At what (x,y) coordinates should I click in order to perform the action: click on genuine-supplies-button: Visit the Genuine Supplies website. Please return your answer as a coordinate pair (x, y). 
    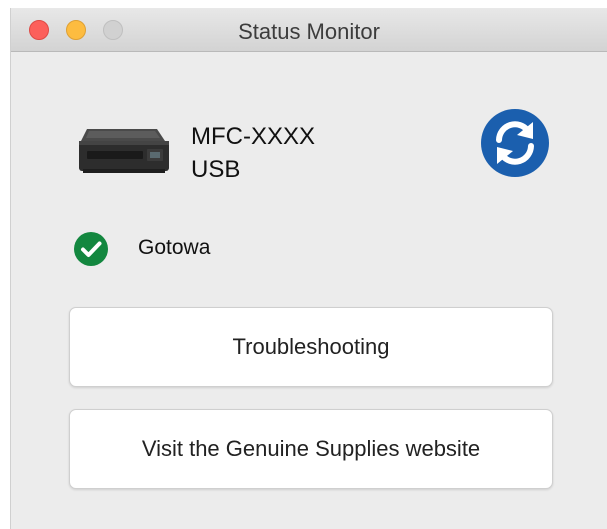
    Looking at the image, I should click on (311, 449).